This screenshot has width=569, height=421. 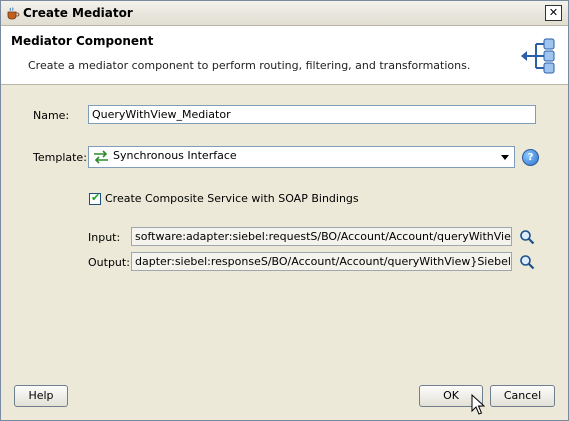 I want to click on synchronous-interface-icon, so click(x=101, y=157).